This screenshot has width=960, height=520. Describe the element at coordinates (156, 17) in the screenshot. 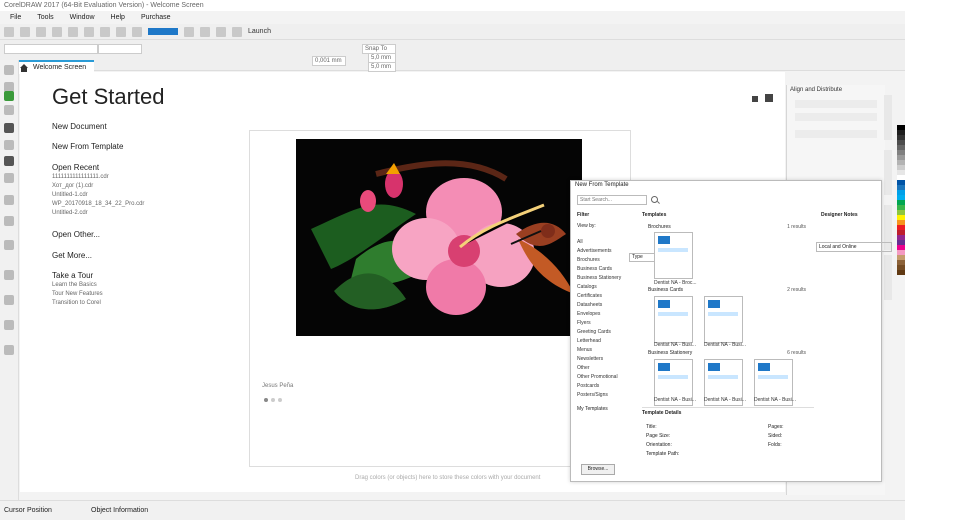

I see `menu-purchase: Purchase` at that location.